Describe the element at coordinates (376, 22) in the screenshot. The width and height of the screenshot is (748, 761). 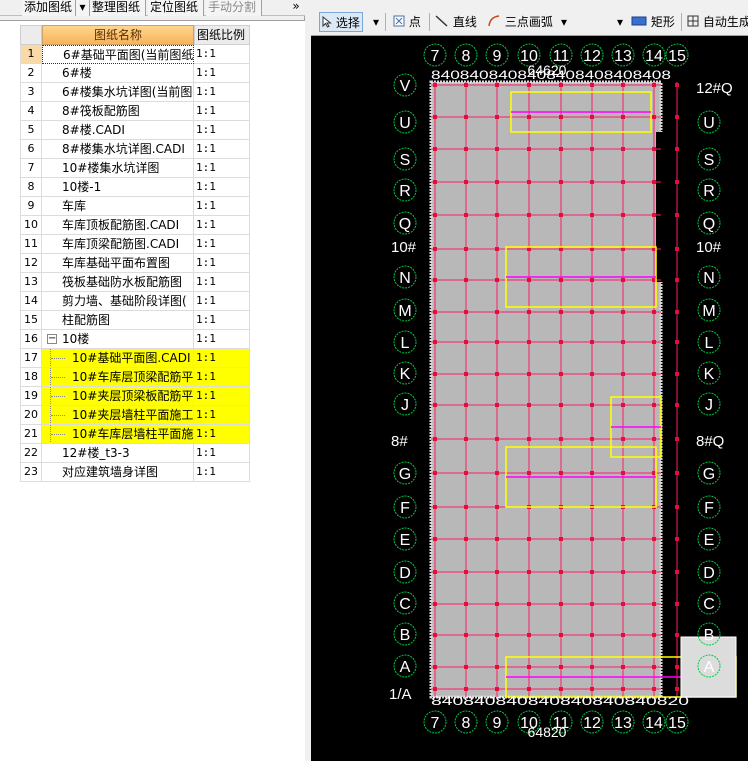
I see `select-tool-dropdown-icon: ▾` at that location.